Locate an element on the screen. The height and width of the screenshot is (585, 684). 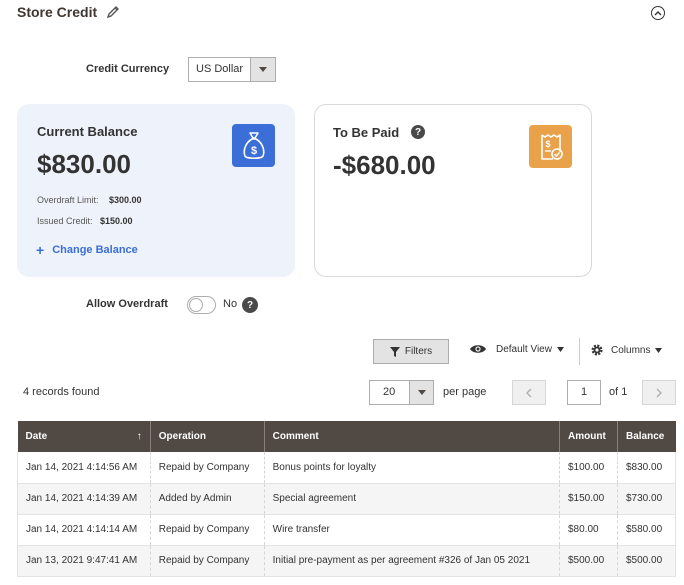
sort-up-icon: ↑ is located at coordinates (139, 436).